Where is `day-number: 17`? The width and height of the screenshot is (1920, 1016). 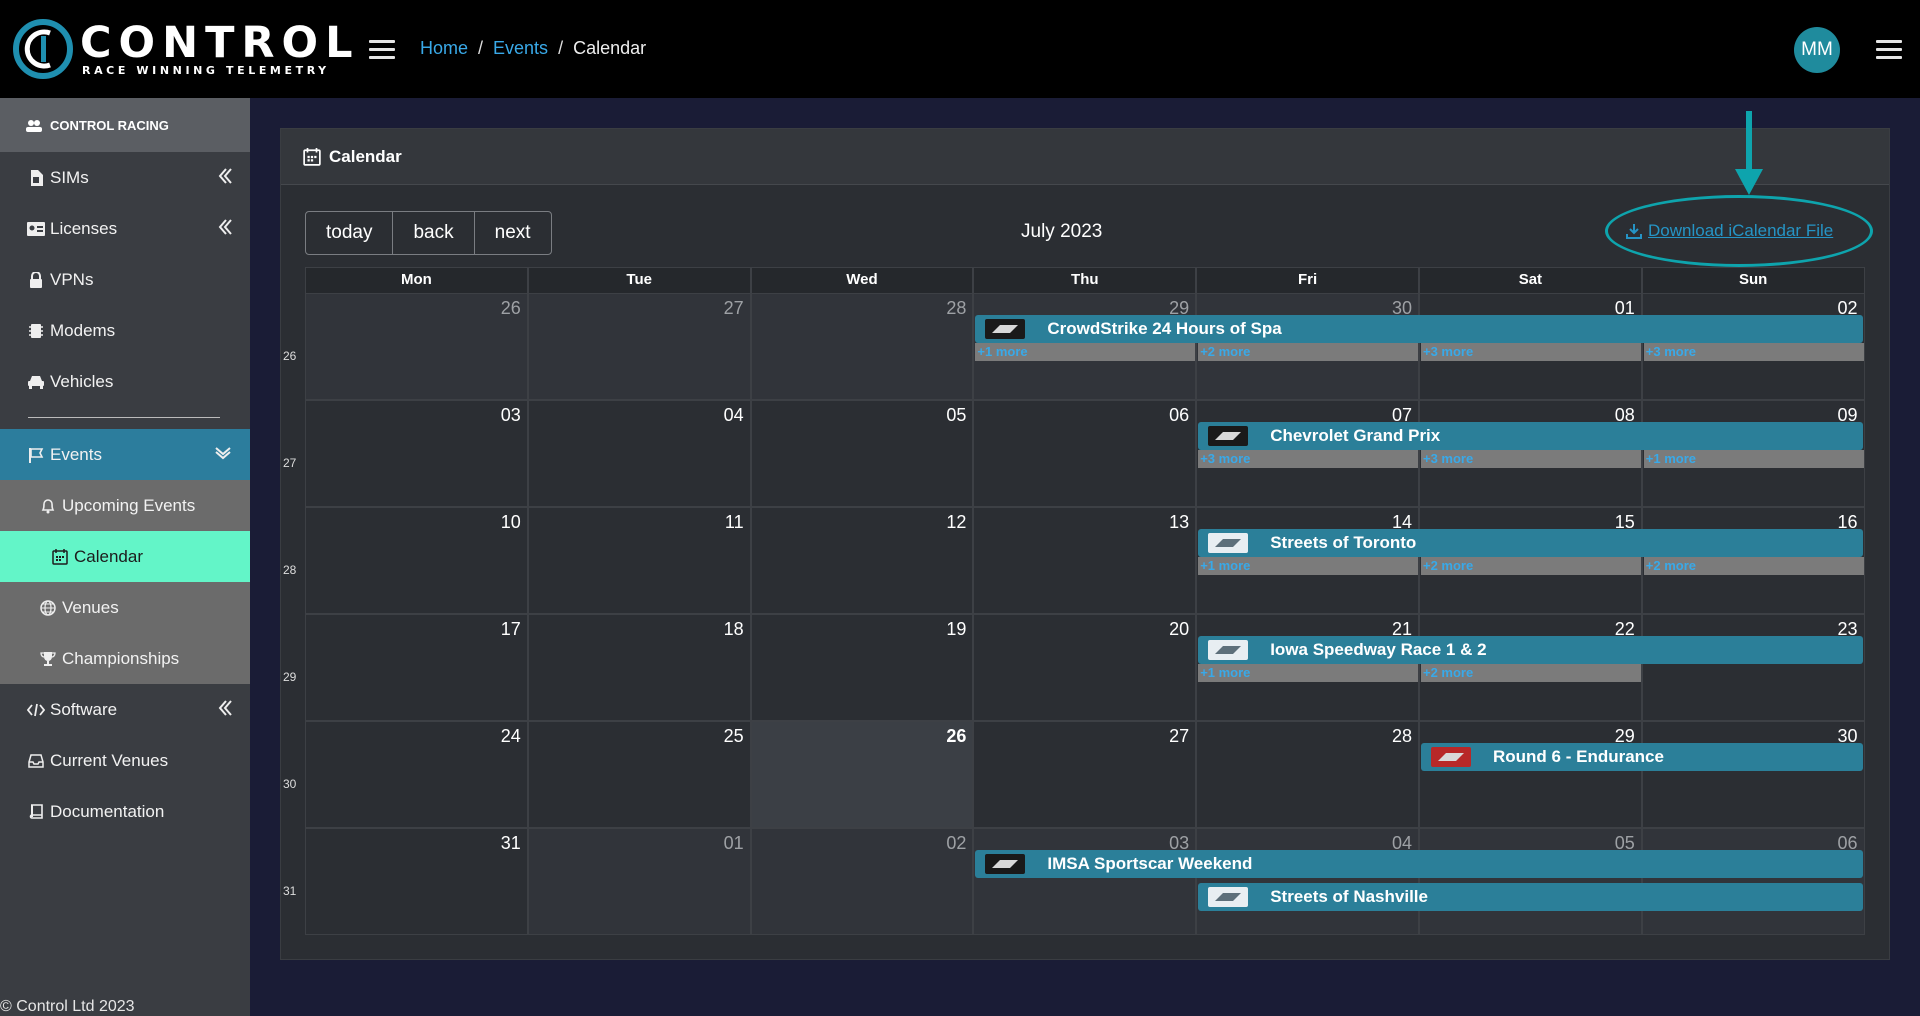 day-number: 17 is located at coordinates (511, 629).